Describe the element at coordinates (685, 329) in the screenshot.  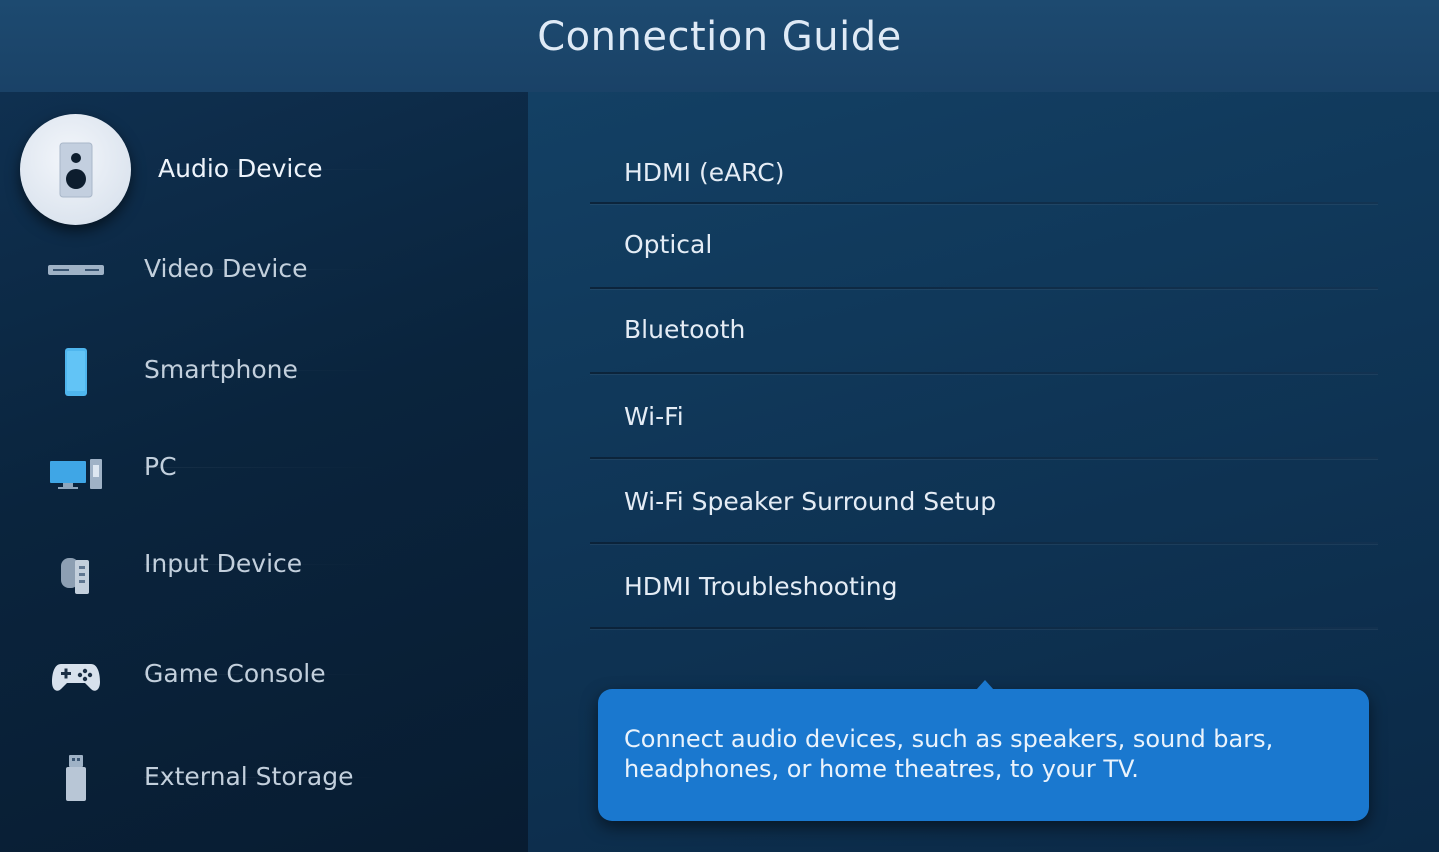
I see `option-label: Bluetooth` at that location.